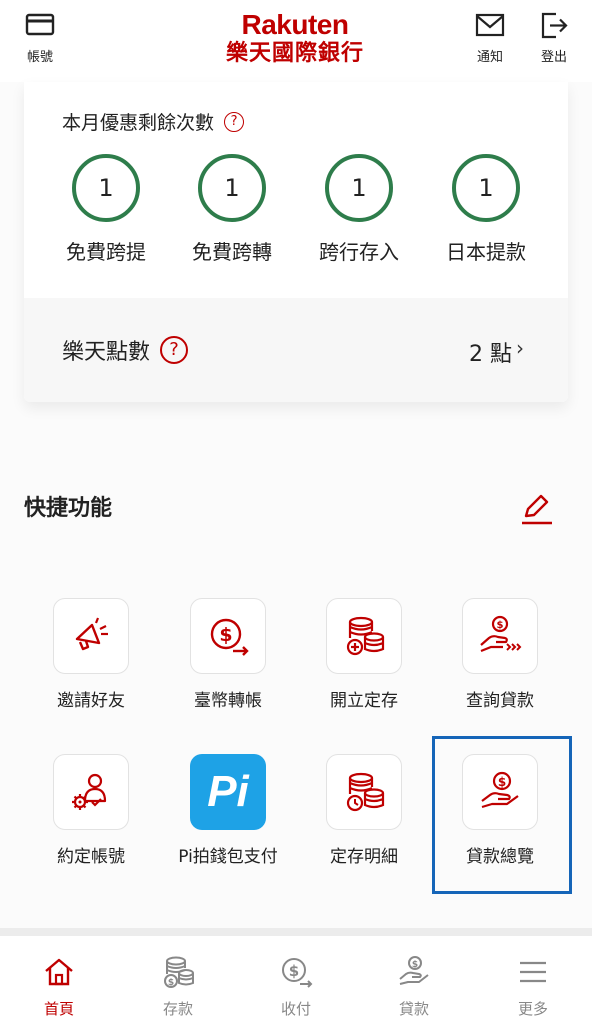  I want to click on megaphone-icon, so click(91, 634).